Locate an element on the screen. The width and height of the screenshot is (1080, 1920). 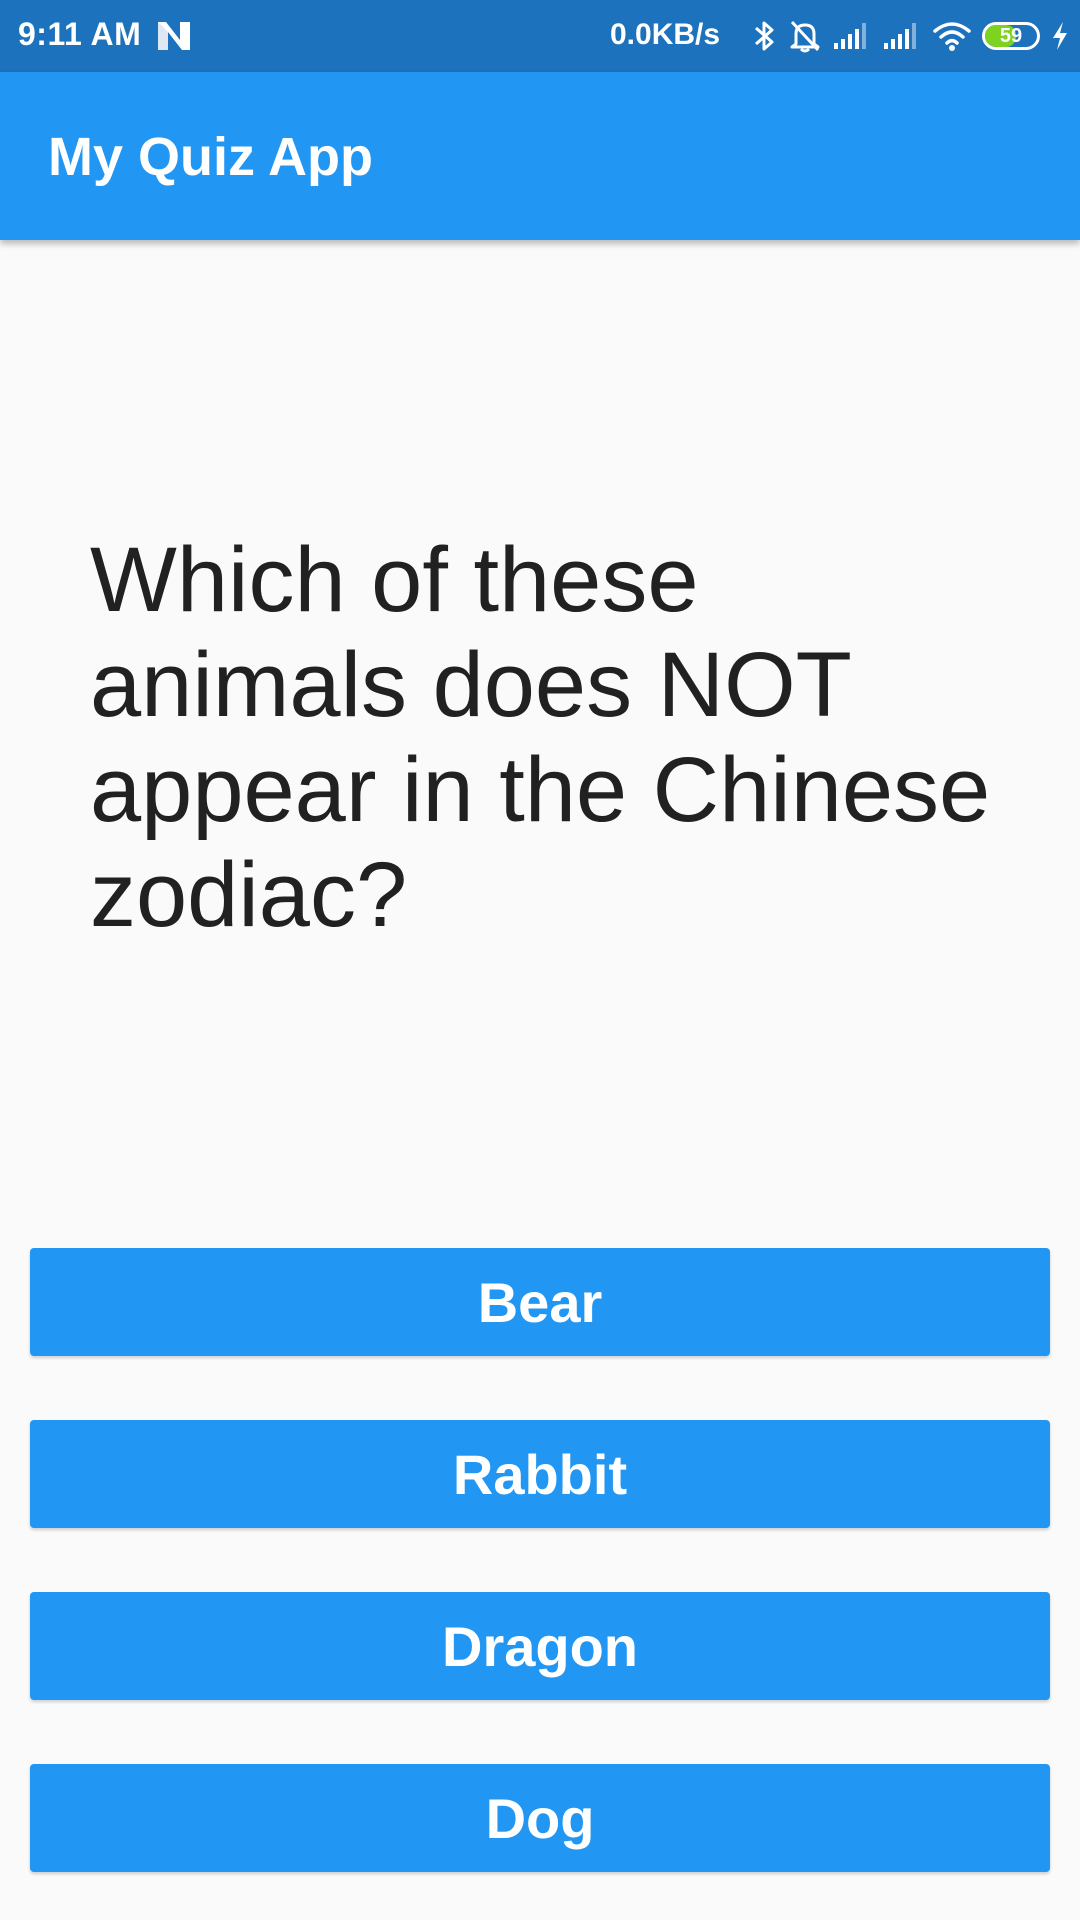
answer-button-dog: Dog is located at coordinates (540, 1818).